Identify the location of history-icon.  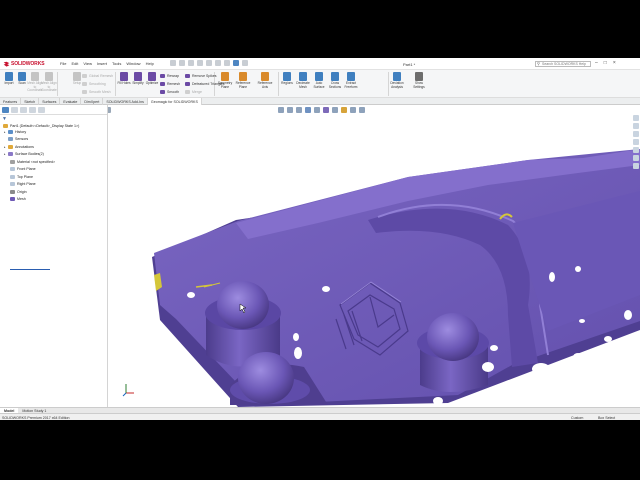
(10, 131).